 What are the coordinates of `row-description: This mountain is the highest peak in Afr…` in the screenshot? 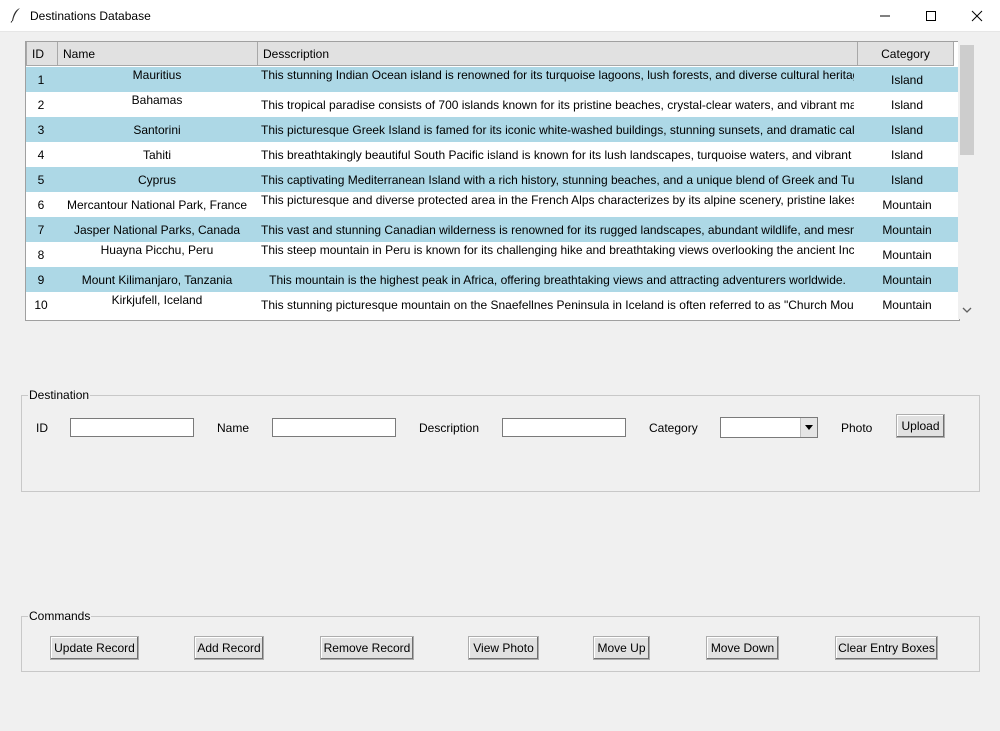 It's located at (557, 280).